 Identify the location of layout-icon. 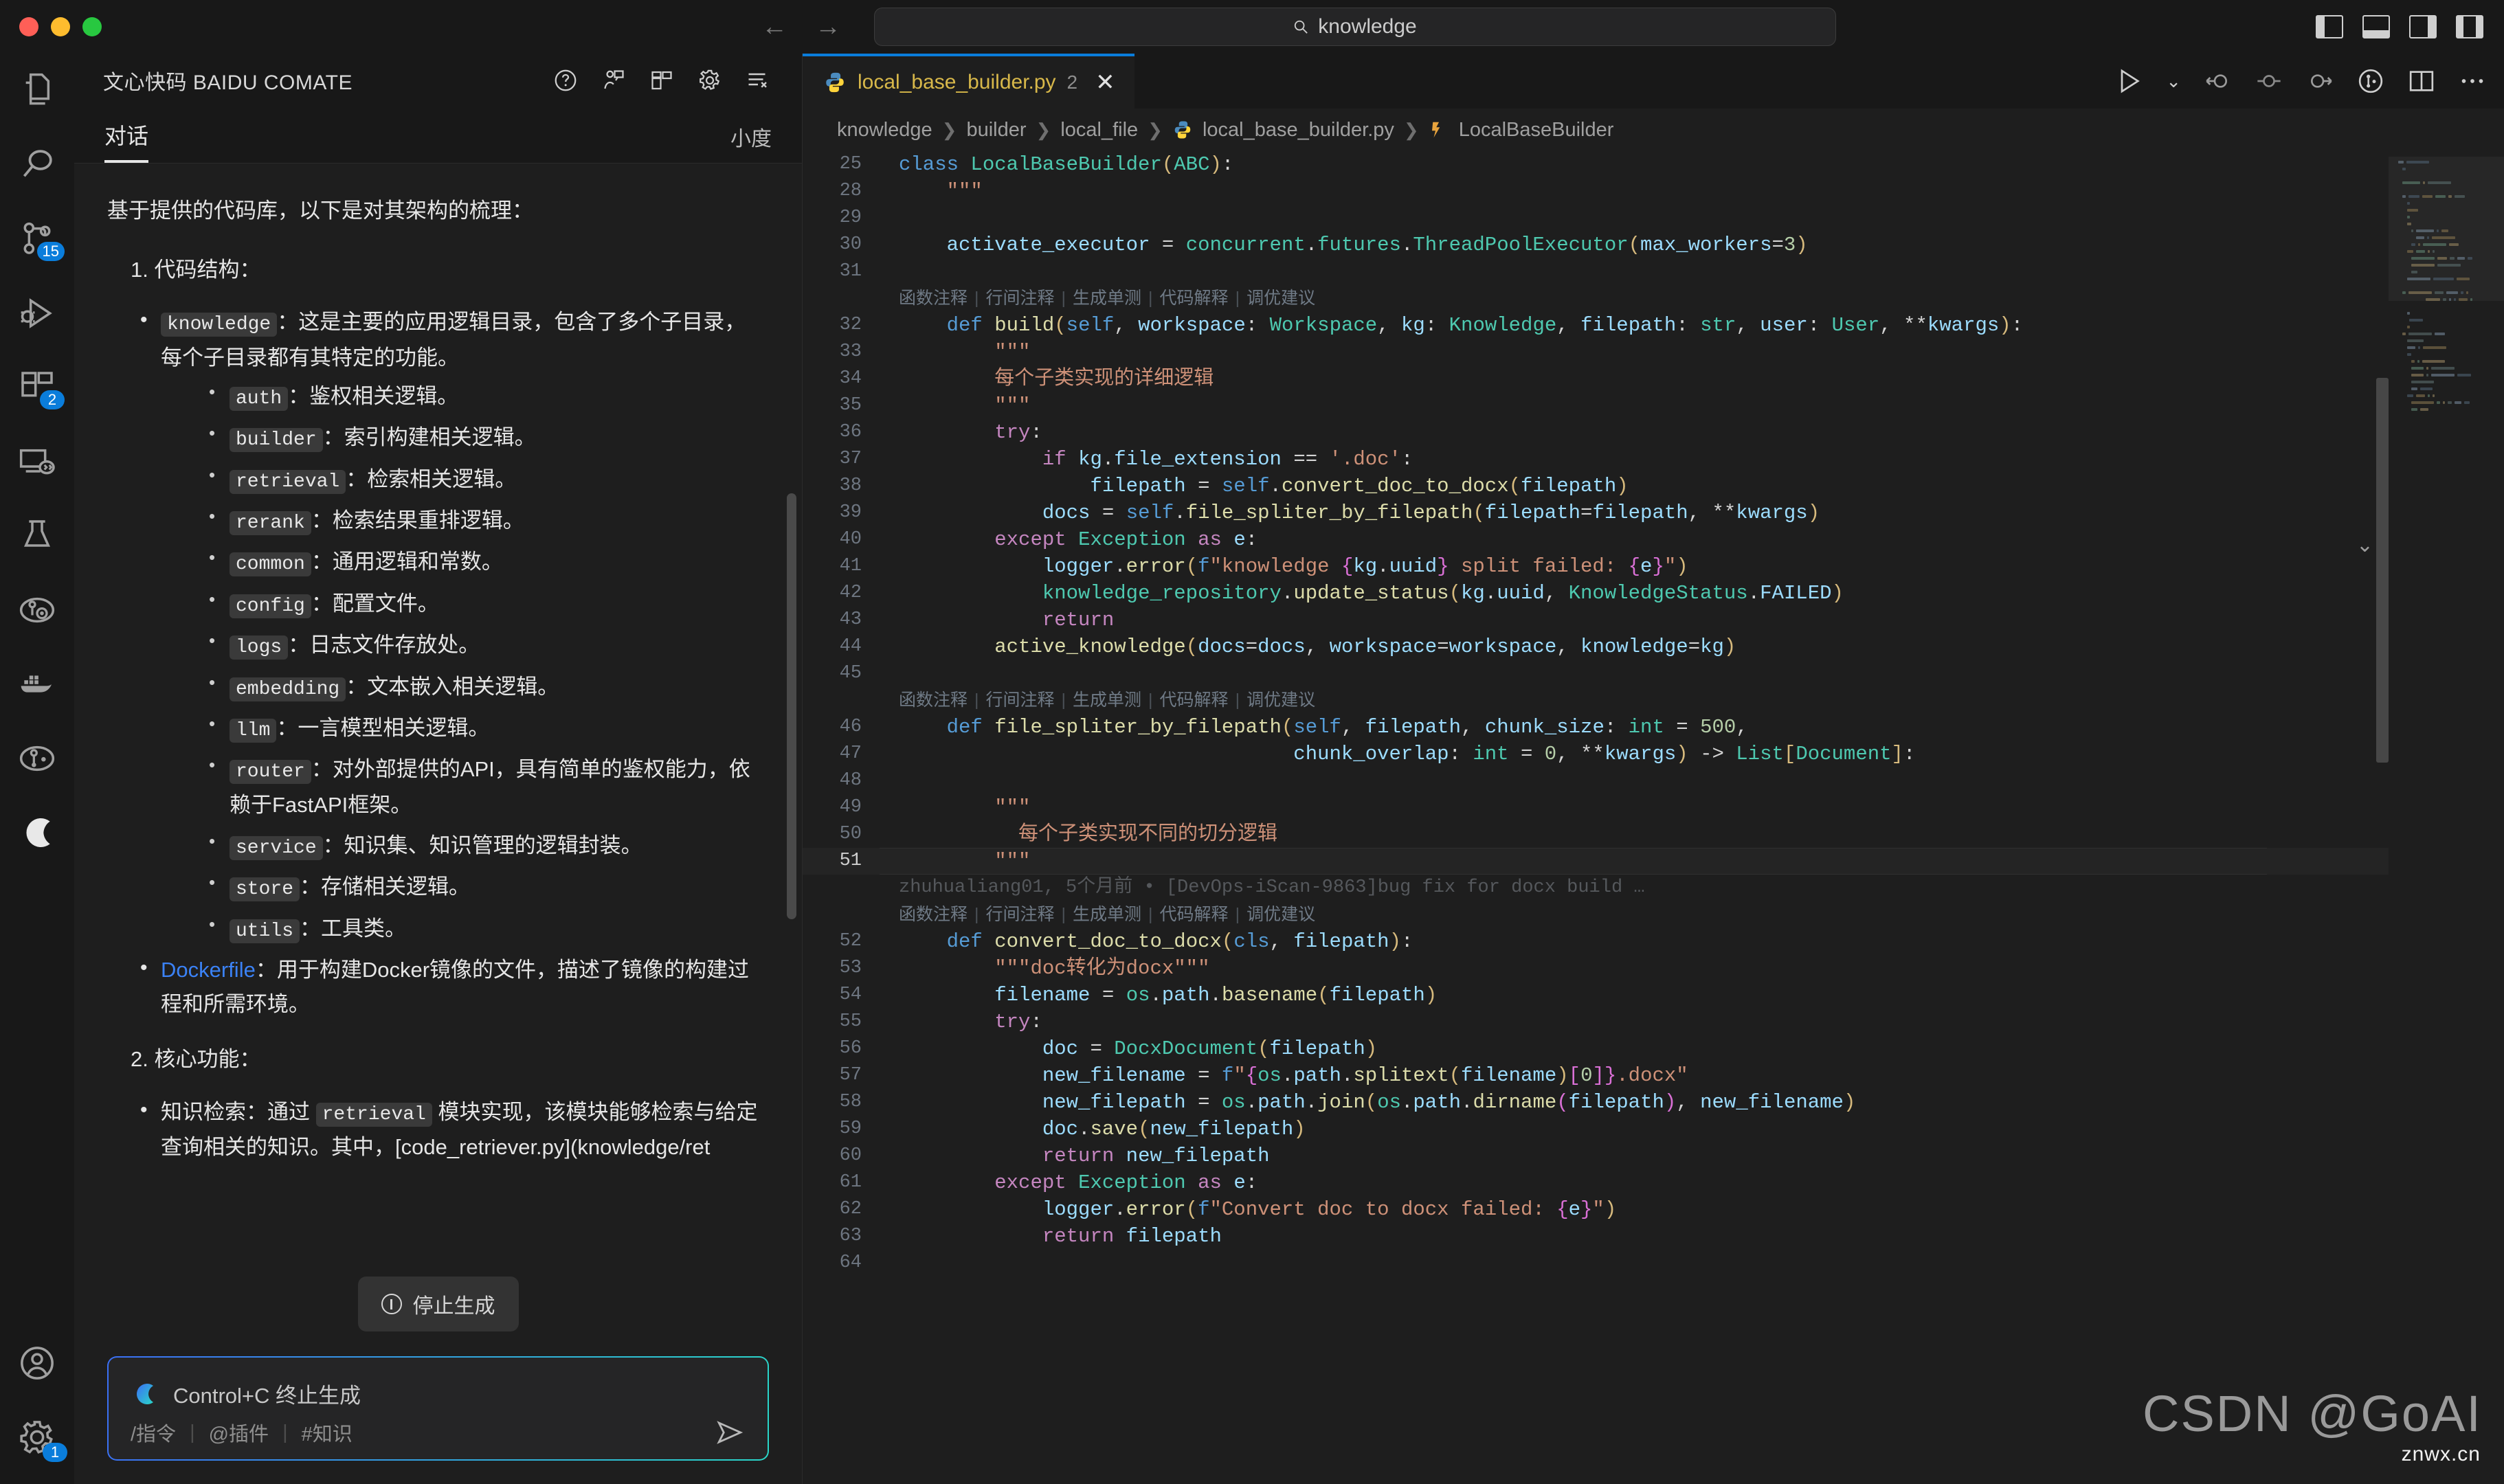
(661, 80).